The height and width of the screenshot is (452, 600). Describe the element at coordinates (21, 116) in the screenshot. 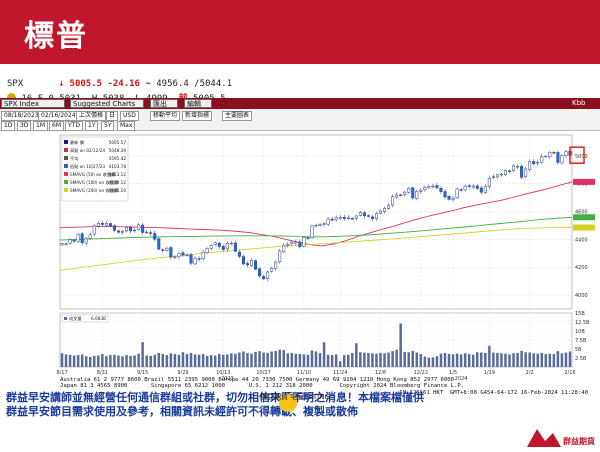

I see `date-from-input: 08/18/2023` at that location.